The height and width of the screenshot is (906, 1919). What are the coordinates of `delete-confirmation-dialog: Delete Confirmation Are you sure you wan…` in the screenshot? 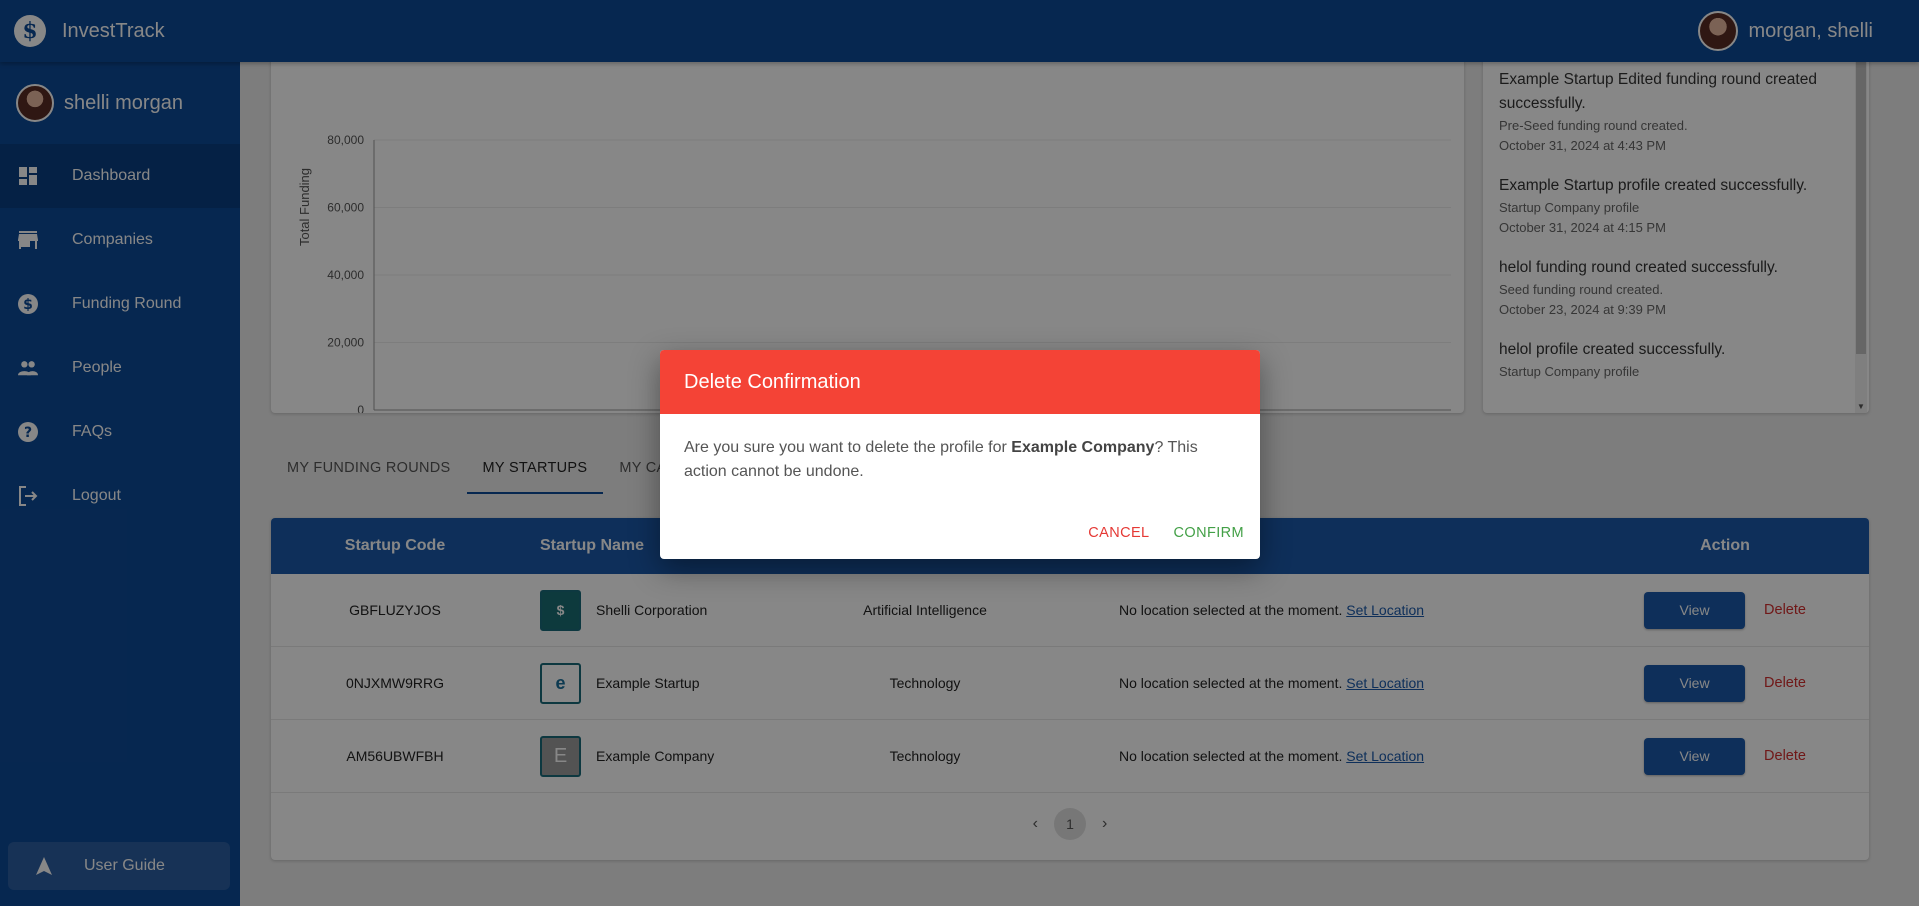 It's located at (960, 454).